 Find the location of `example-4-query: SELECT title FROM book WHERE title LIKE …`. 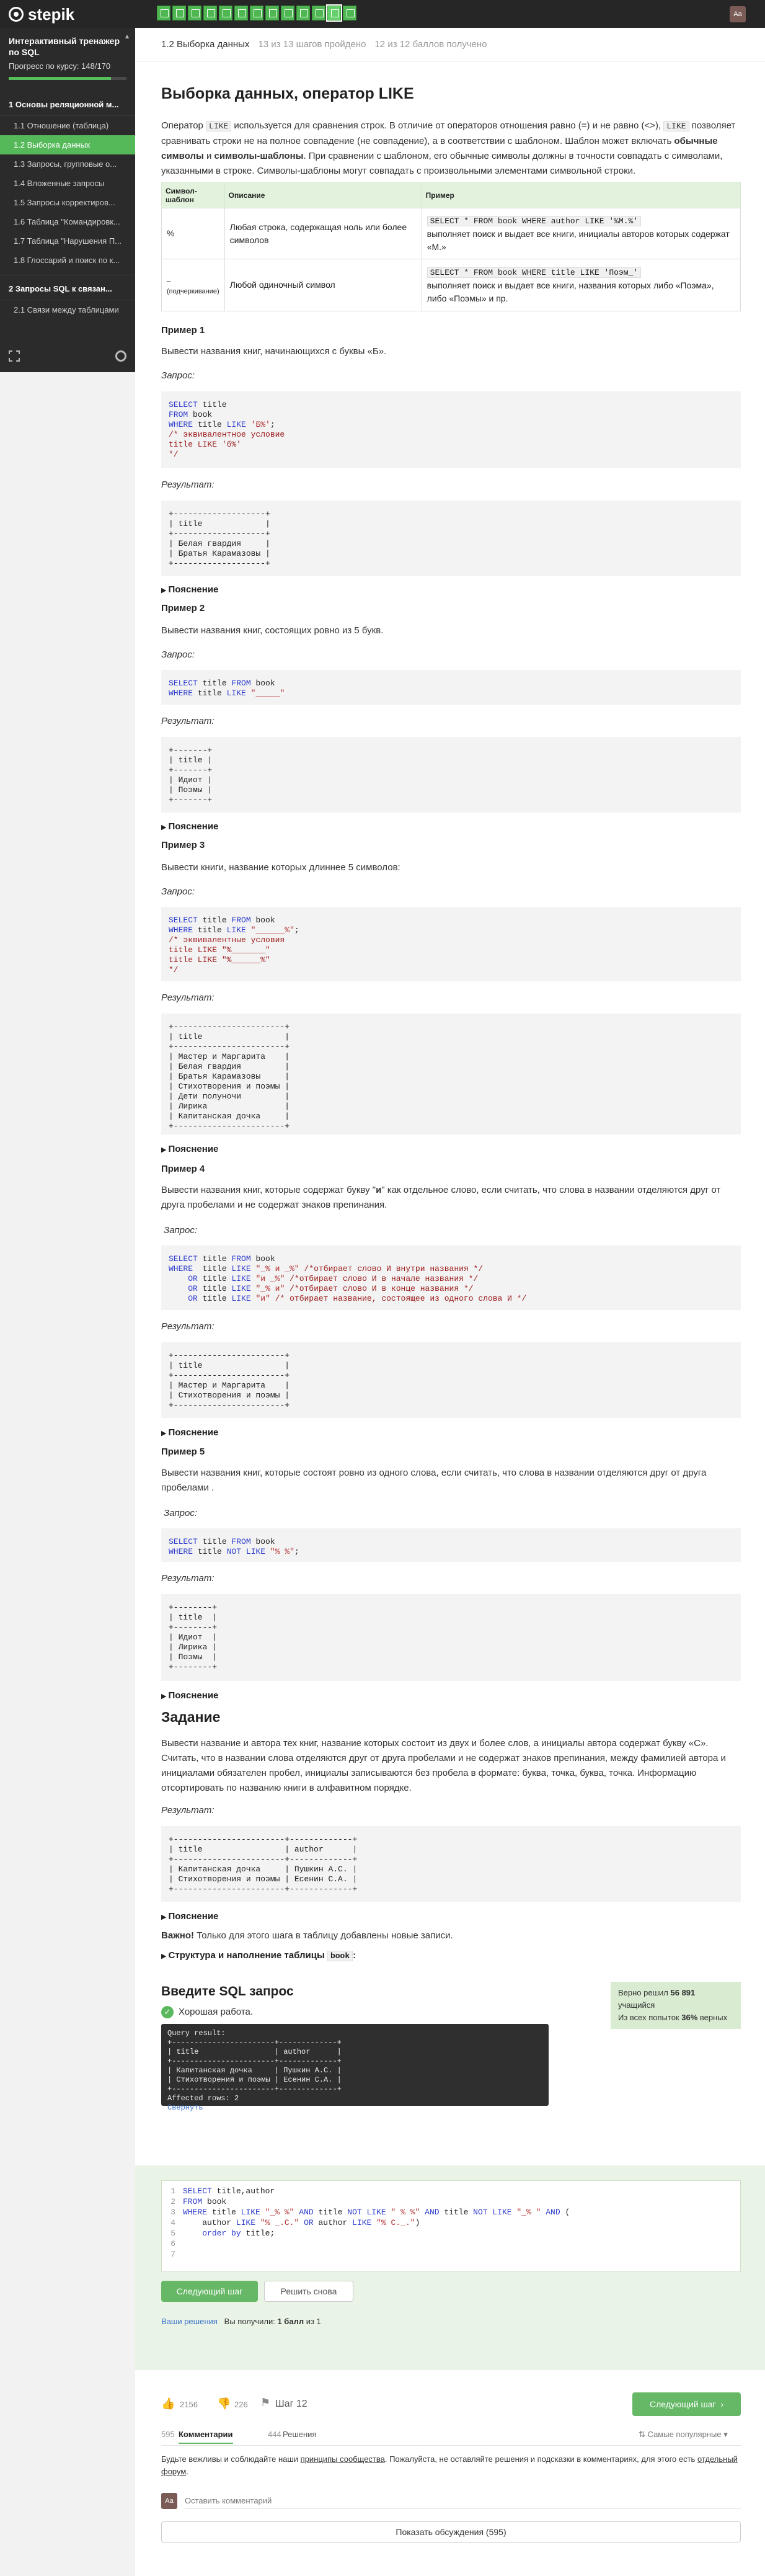

example-4-query: SELECT title FROM book WHERE title LIKE … is located at coordinates (451, 1278).